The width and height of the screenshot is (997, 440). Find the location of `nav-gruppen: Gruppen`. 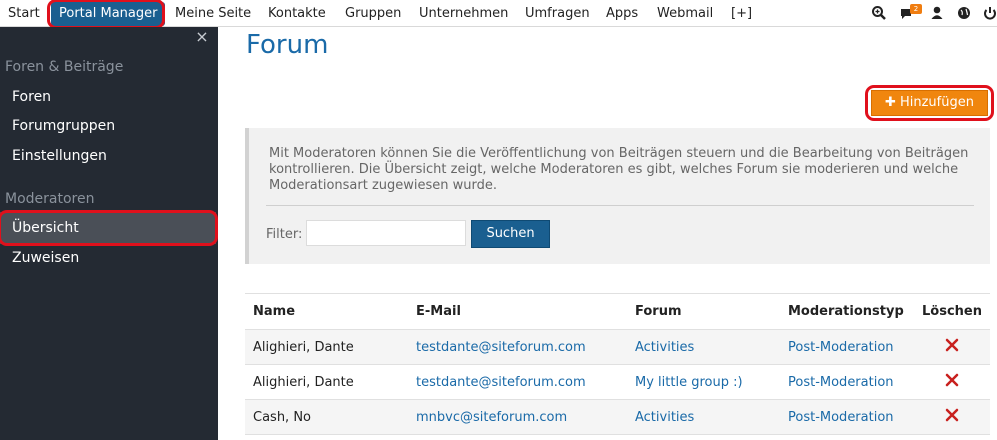

nav-gruppen: Gruppen is located at coordinates (373, 13).